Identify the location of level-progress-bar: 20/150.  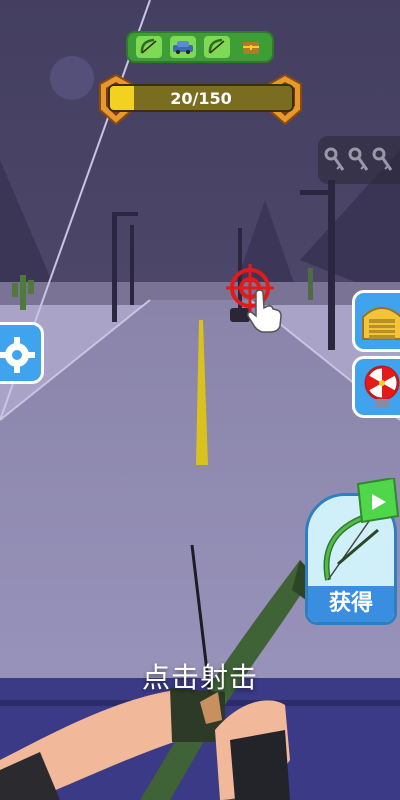
(201, 98).